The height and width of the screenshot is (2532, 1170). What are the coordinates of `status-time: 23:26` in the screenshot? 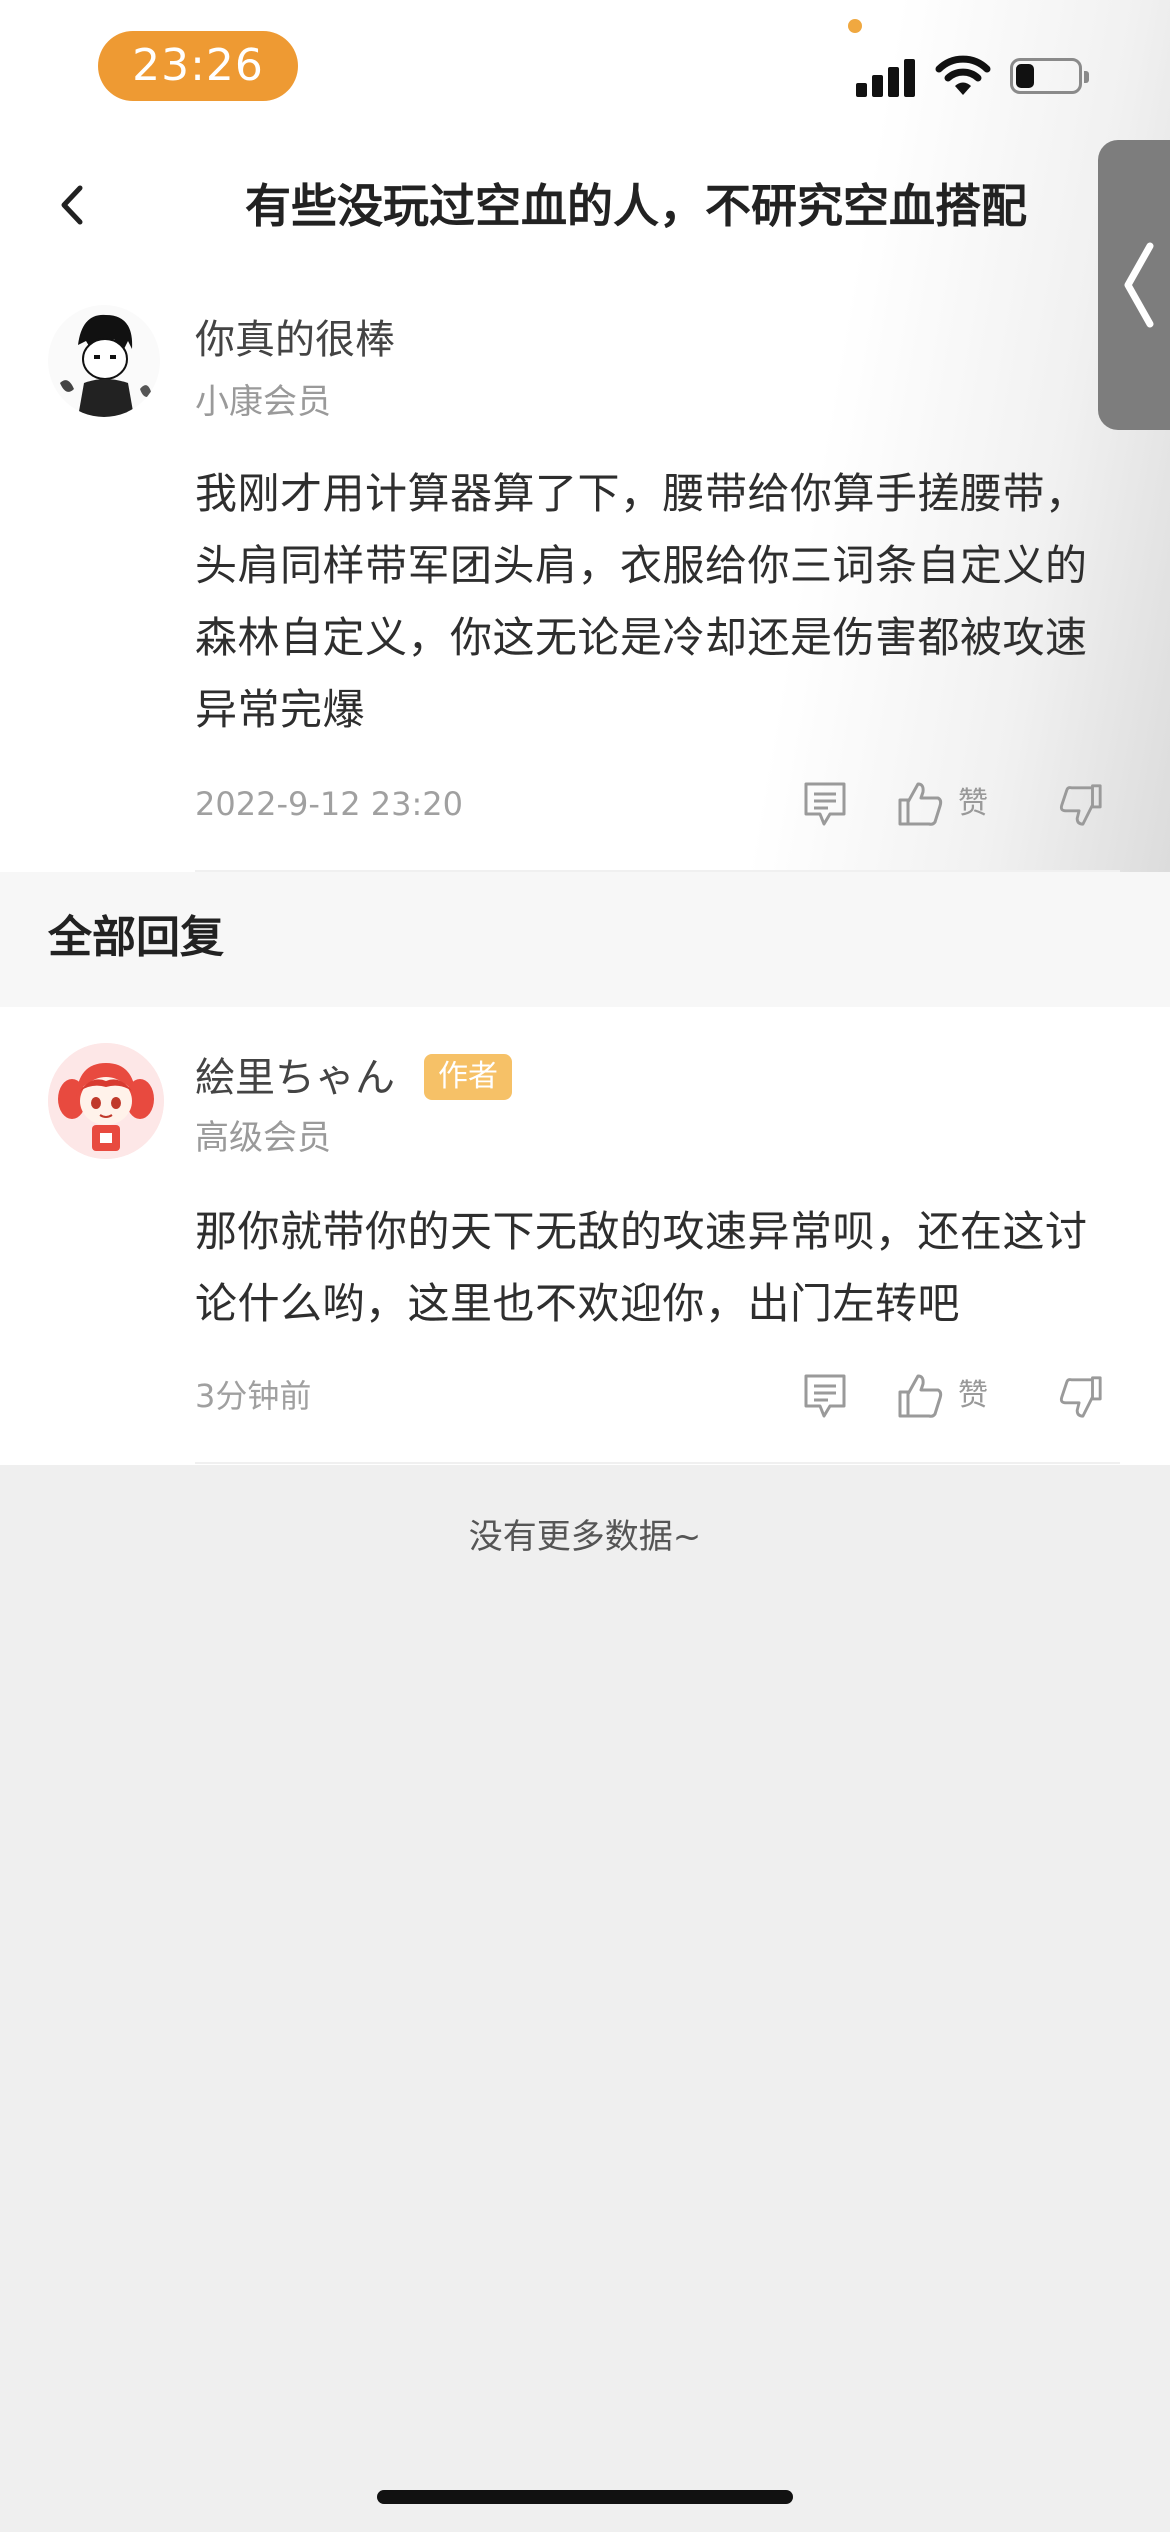 It's located at (198, 66).